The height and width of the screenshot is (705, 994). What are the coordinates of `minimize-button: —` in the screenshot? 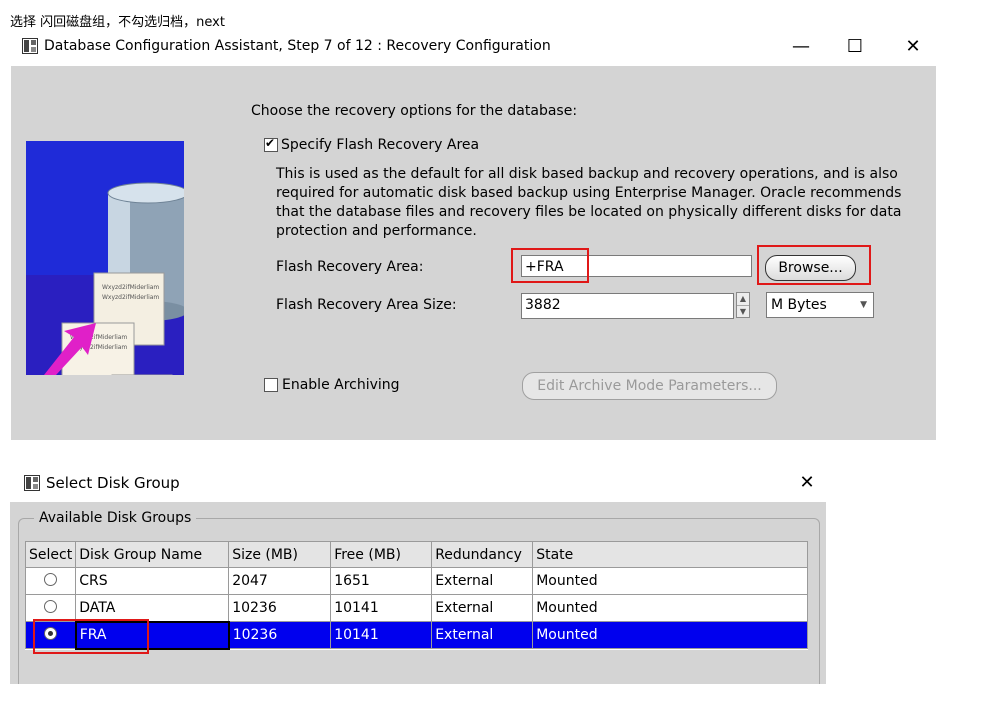 It's located at (801, 47).